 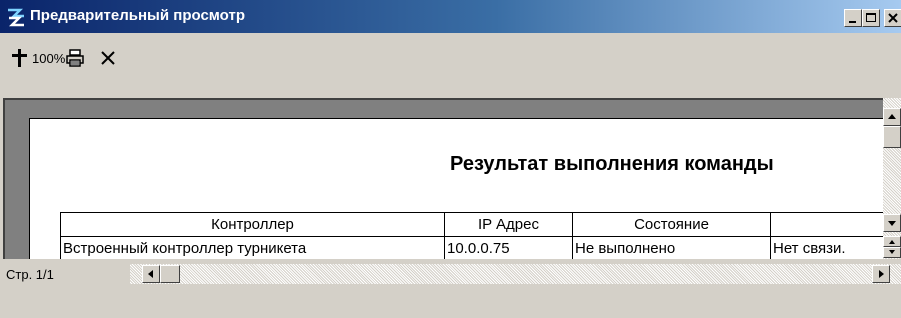 I want to click on minimize-button, so click(x=853, y=18).